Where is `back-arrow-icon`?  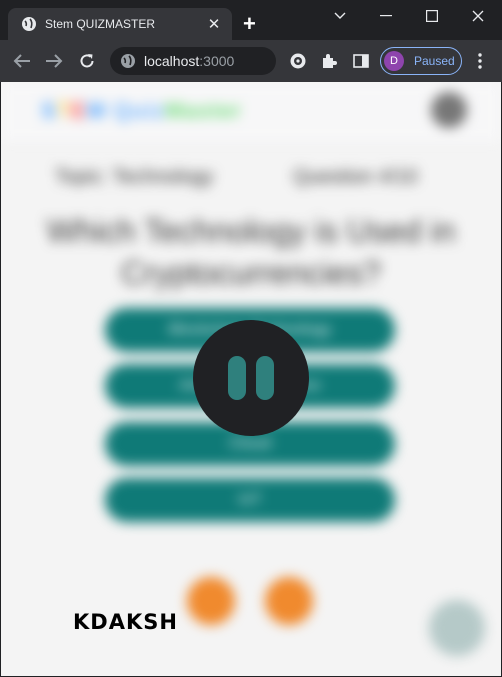 back-arrow-icon is located at coordinates (22, 61).